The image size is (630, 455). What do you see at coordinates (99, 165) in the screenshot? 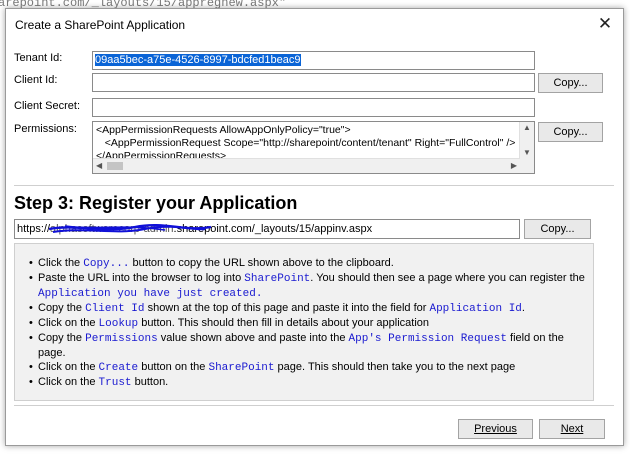
I see `scroll-left-icon: ◀` at bounding box center [99, 165].